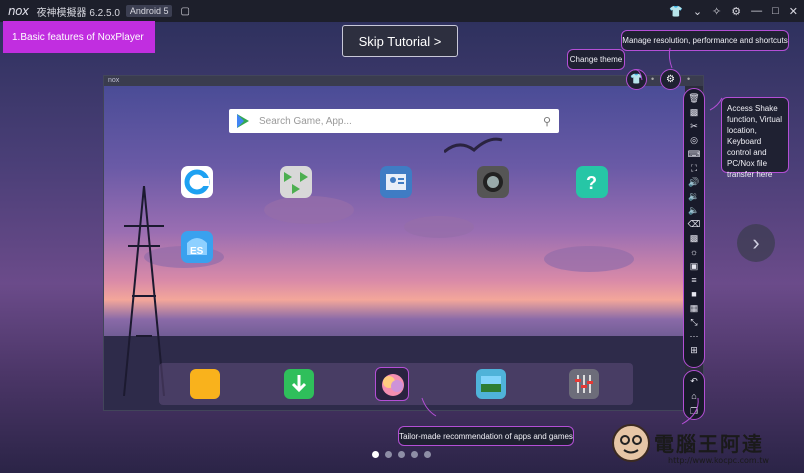  What do you see at coordinates (718, 460) in the screenshot?
I see `watermark-url: http://www.kocpc.com.tw` at bounding box center [718, 460].